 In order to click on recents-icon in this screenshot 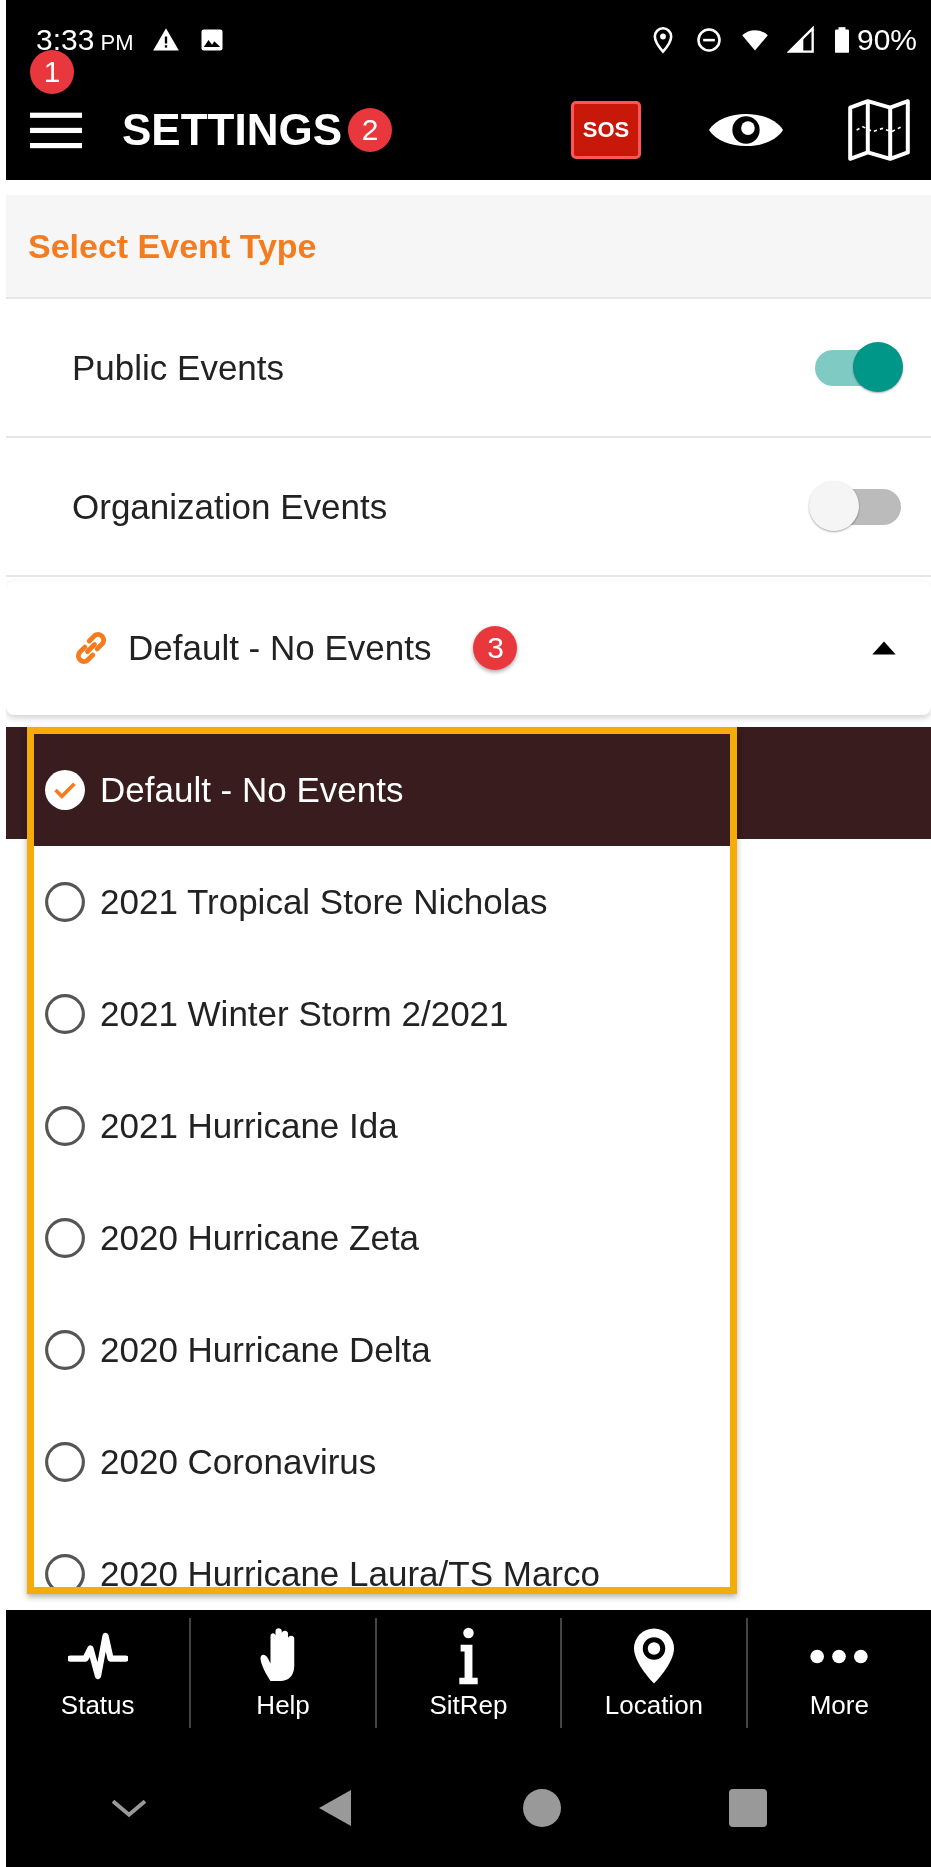, I will do `click(747, 1807)`.